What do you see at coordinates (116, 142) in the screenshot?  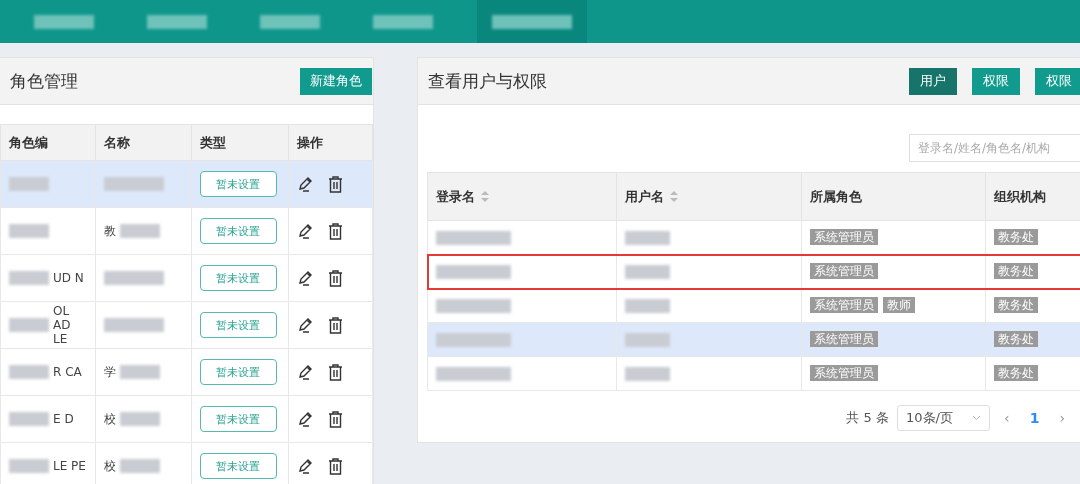 I see `column-header: 名称` at bounding box center [116, 142].